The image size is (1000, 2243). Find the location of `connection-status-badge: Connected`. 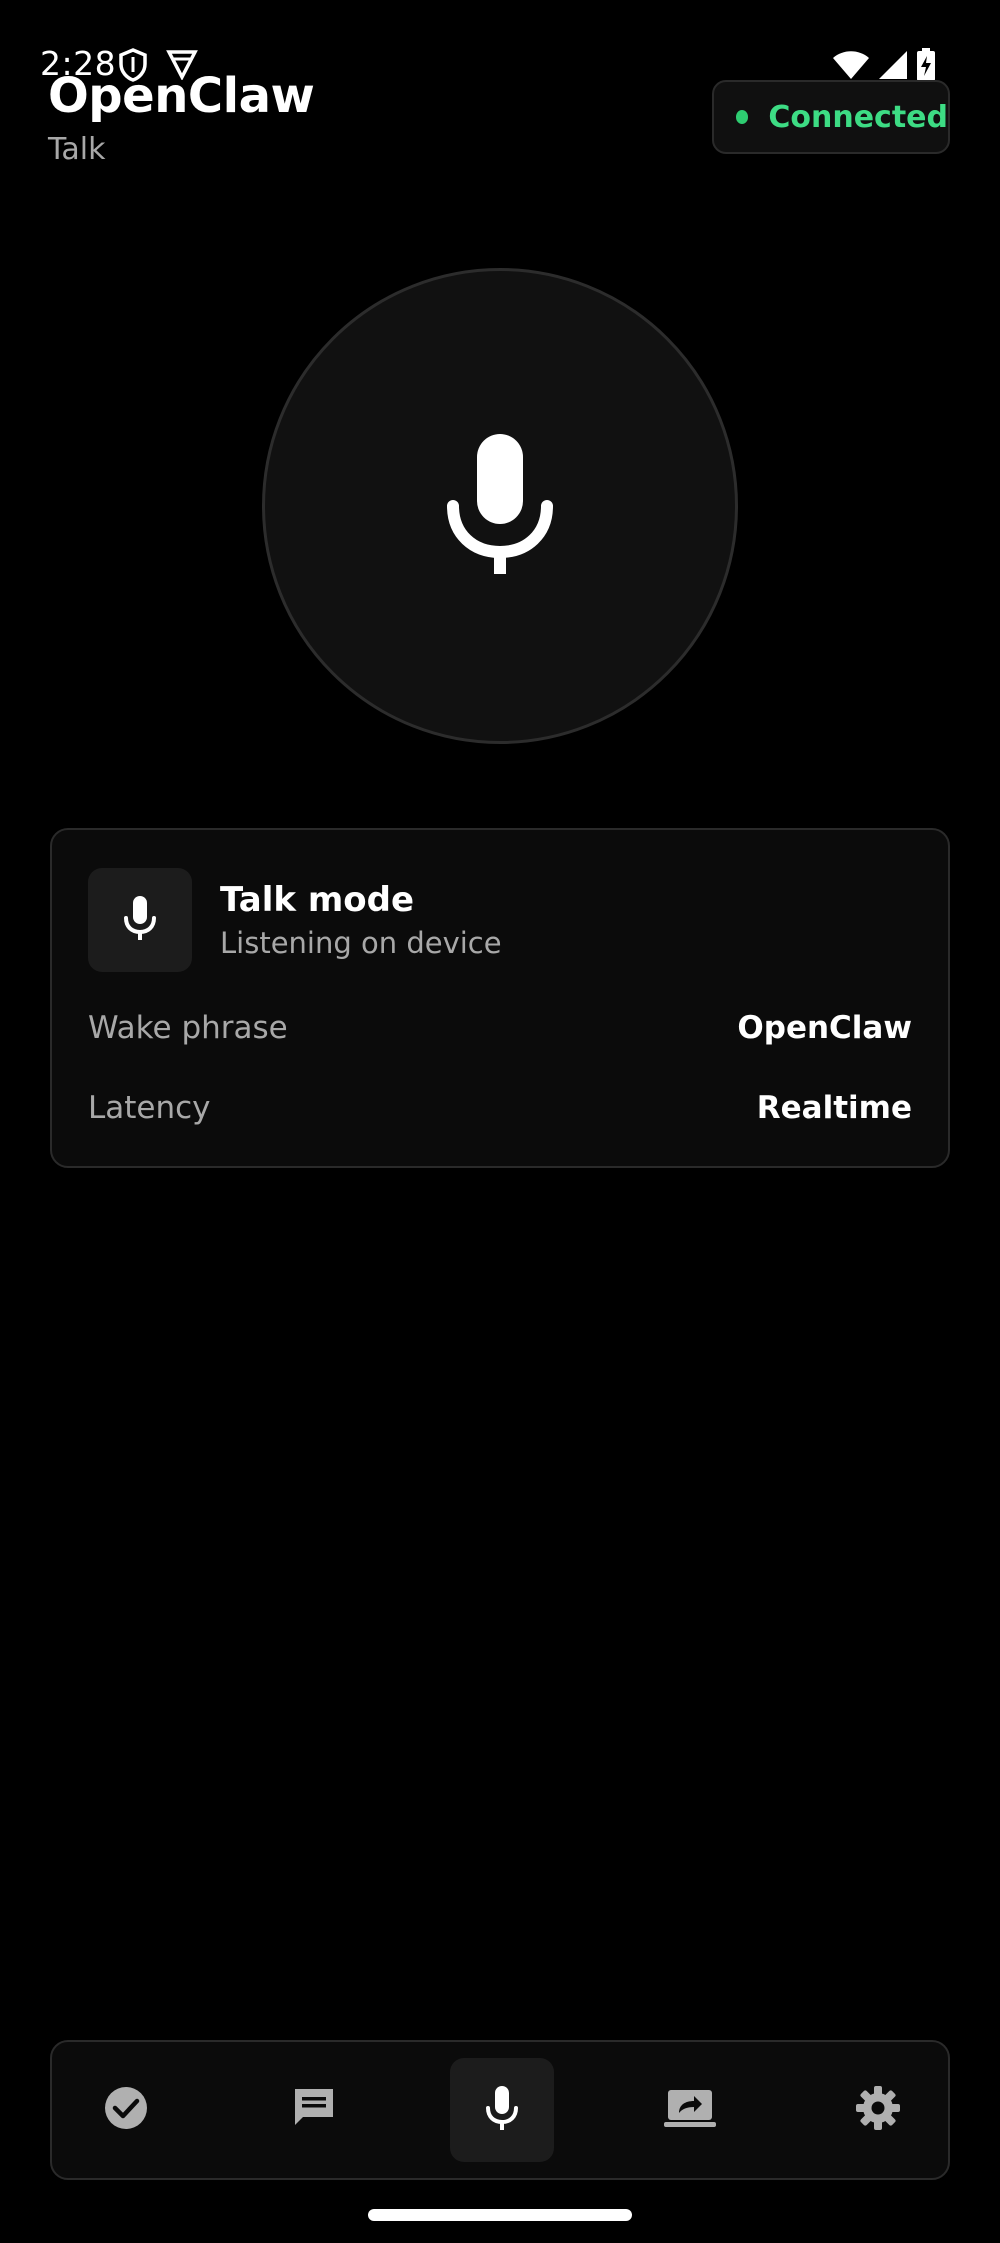

connection-status-badge: Connected is located at coordinates (831, 117).